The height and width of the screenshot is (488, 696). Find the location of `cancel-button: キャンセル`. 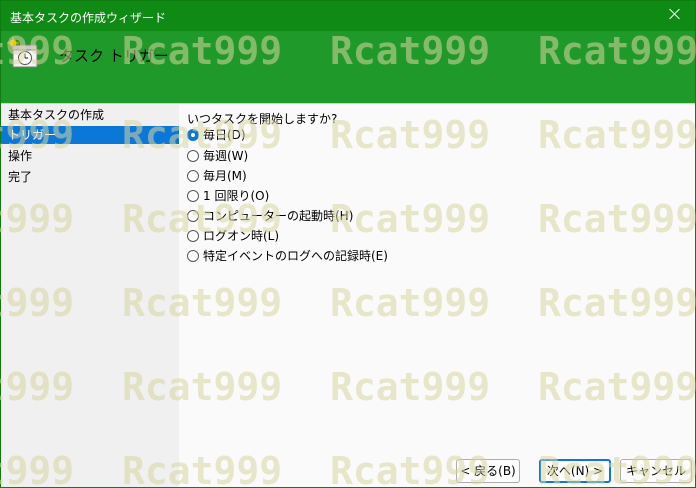

cancel-button: キャンセル is located at coordinates (656, 471).